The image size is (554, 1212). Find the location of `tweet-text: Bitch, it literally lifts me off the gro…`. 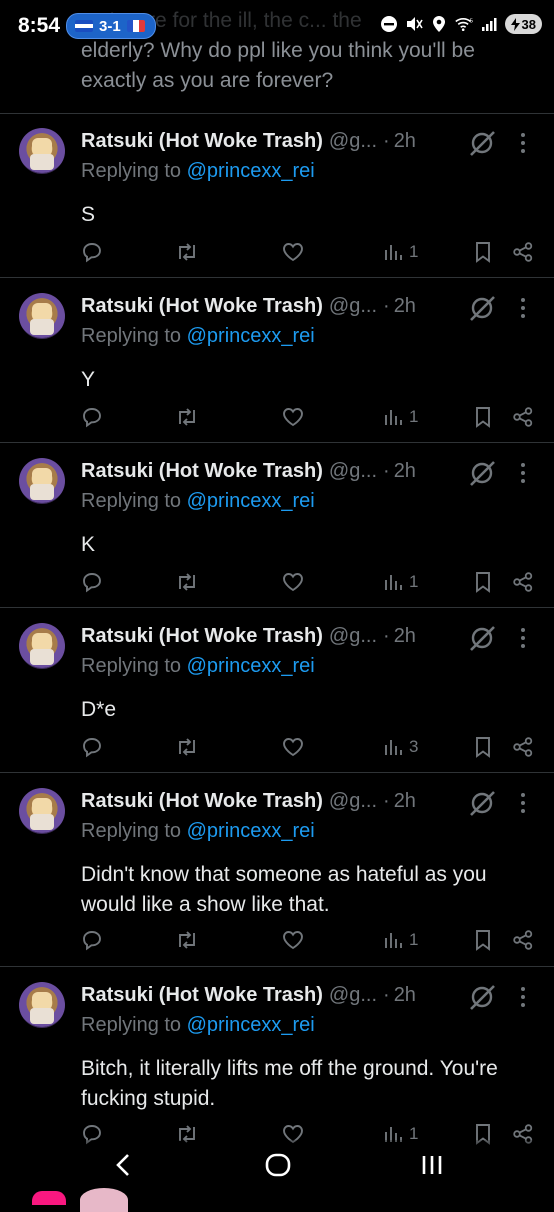

tweet-text: Bitch, it literally lifts me off the gro… is located at coordinates (289, 1083).